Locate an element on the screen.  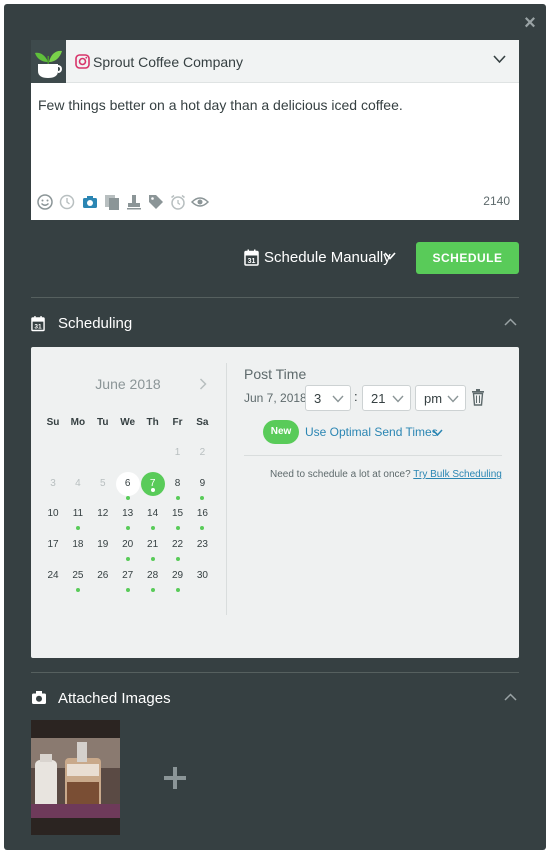
calendar-day: 10 is located at coordinates (53, 514).